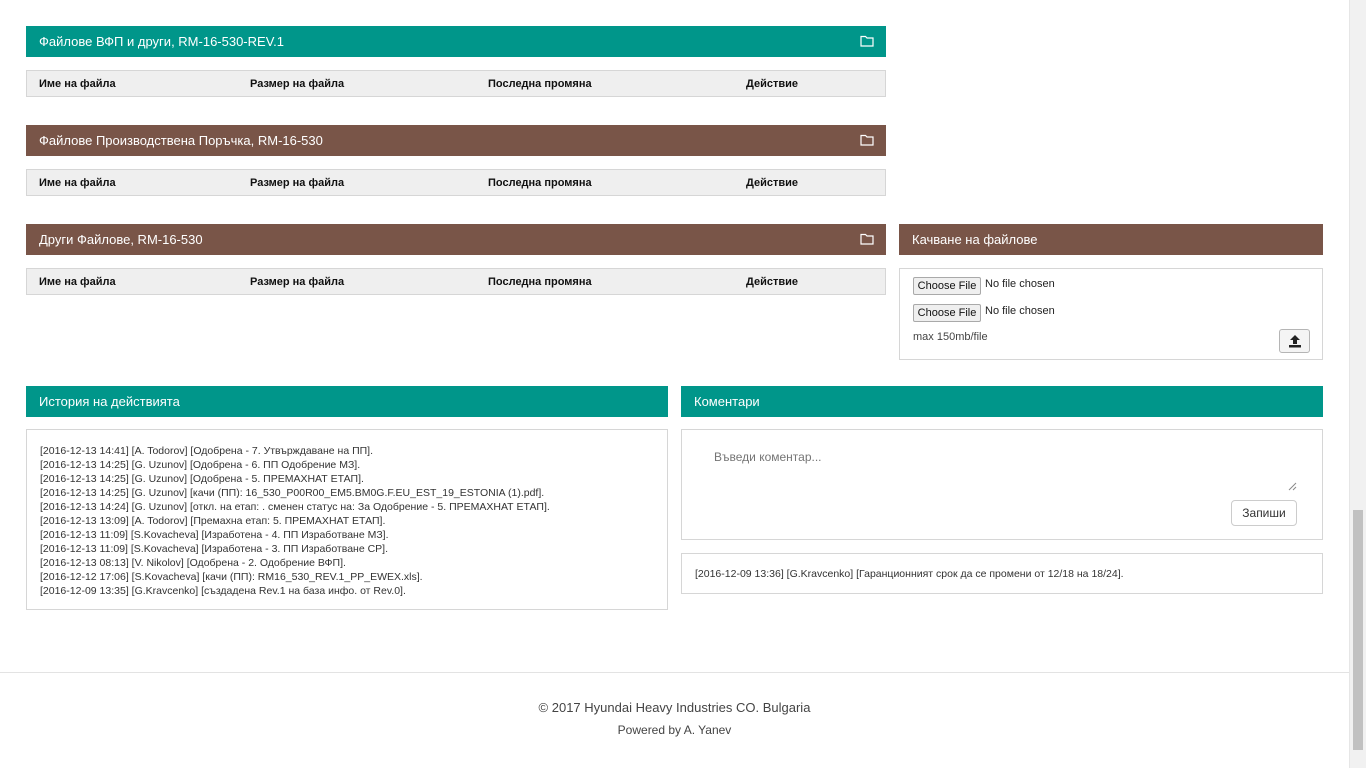  I want to click on save-comment-button: Запиши, so click(1264, 513).